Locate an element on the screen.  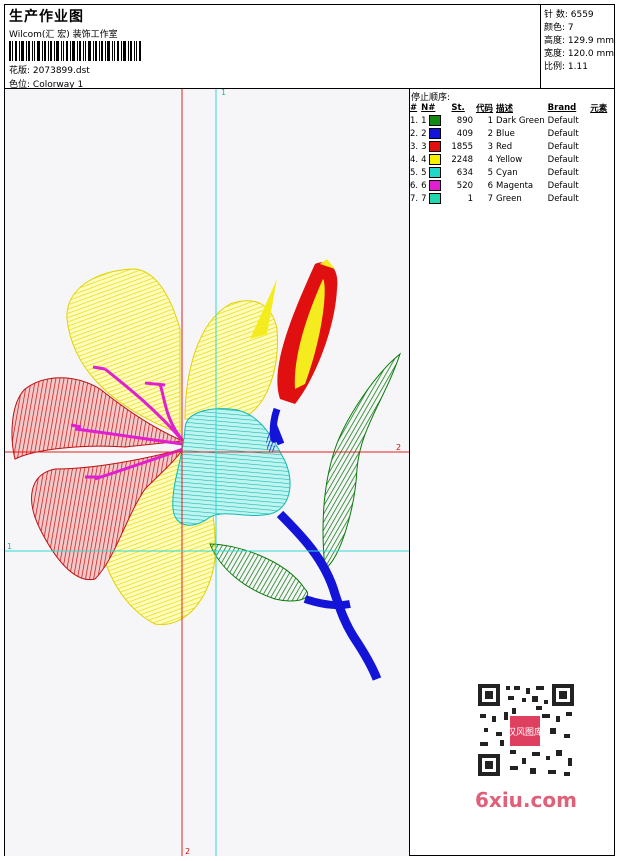
row-desc: Yellow is located at coordinates (509, 159).